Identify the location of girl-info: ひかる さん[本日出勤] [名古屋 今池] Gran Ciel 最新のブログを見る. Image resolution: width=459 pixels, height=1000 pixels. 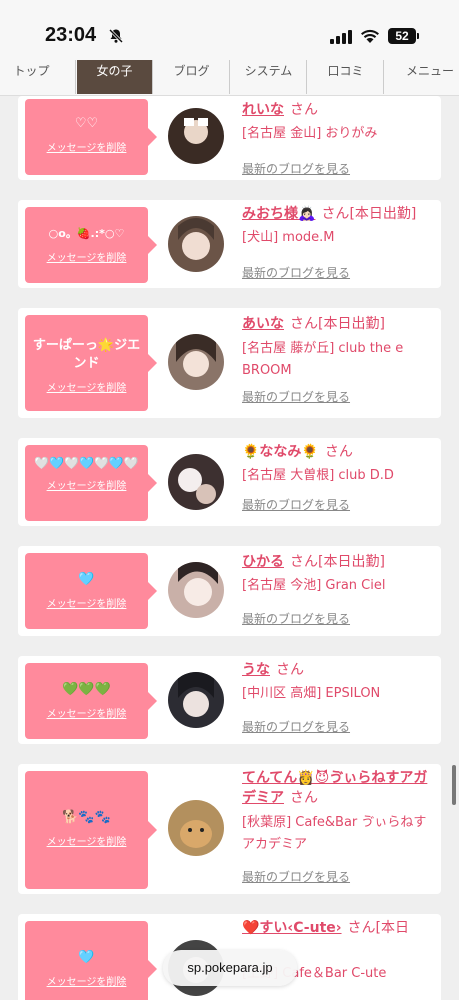
(339, 589).